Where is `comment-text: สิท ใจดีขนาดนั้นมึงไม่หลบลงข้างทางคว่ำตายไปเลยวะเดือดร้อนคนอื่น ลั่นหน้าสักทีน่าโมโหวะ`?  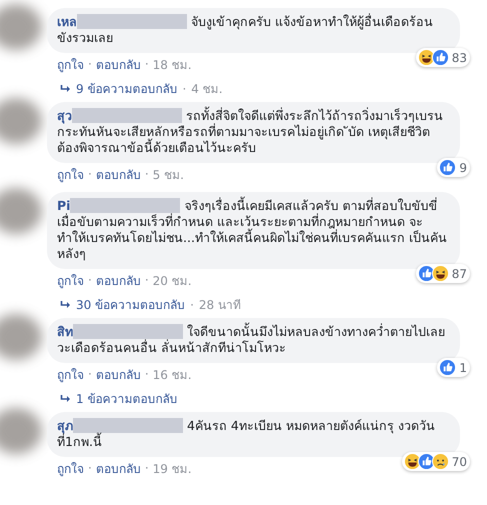
comment-text: สิท ใจดีขนาดนั้นมึงไม่หลบลงข้างทางคว่ำตายไปเลยวะเดือดร้อนคนอื่น ลั่นหน้าสักทีน่าโมโหวะ is located at coordinates (251, 340).